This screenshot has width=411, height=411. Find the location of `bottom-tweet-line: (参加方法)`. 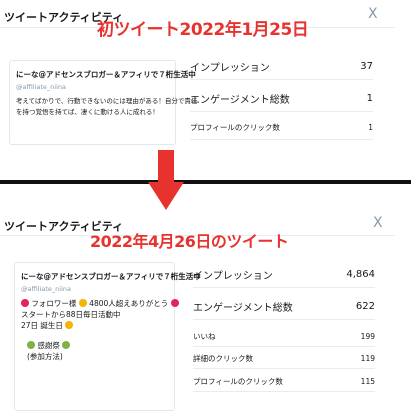

bottom-tweet-line: (参加方法) is located at coordinates (45, 356).